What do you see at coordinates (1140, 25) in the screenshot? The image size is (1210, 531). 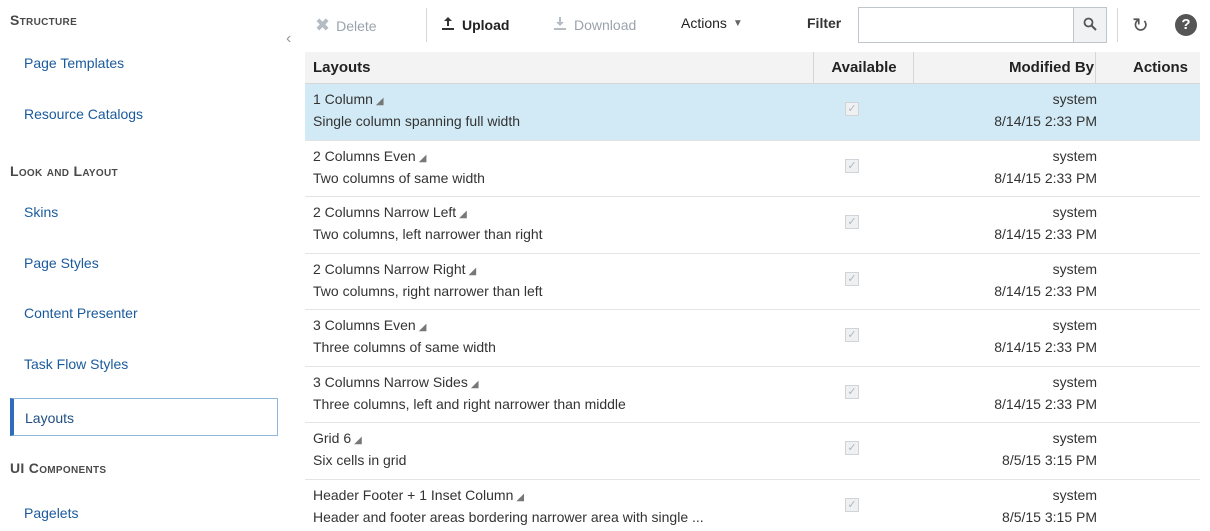 I see `refresh-icon: ↻` at bounding box center [1140, 25].